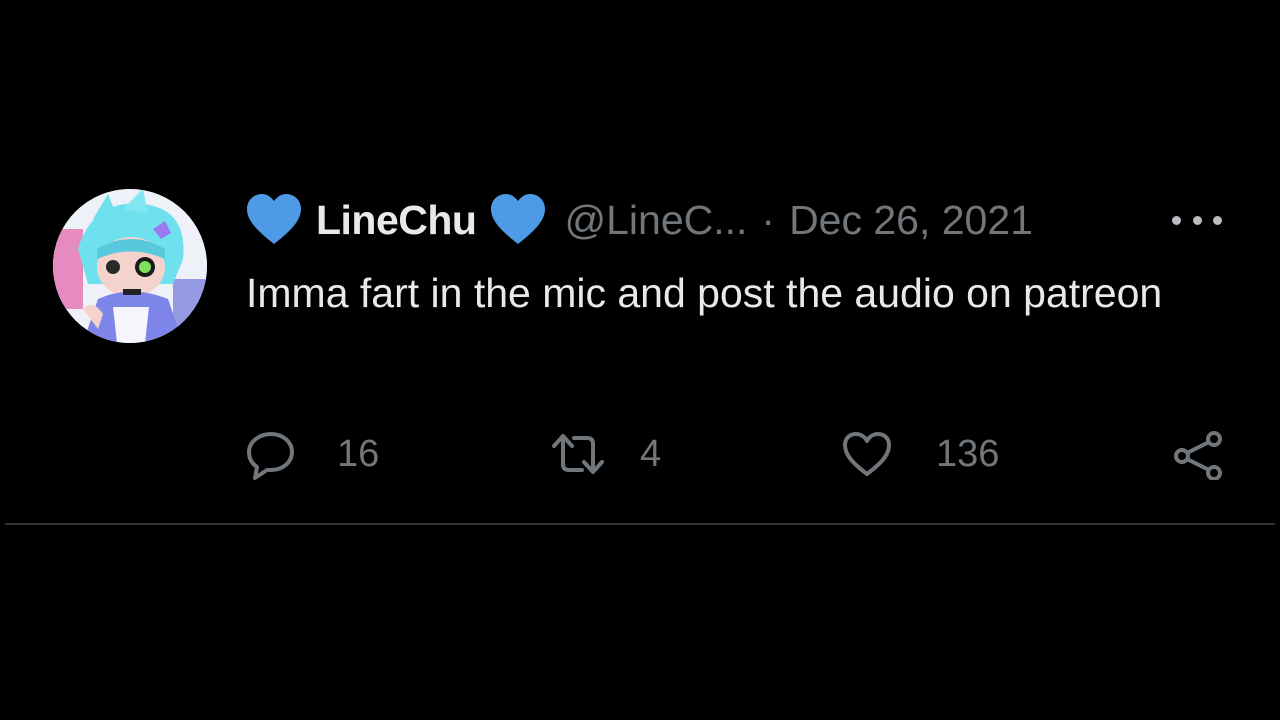  I want to click on reply-button: 16, so click(312, 454).